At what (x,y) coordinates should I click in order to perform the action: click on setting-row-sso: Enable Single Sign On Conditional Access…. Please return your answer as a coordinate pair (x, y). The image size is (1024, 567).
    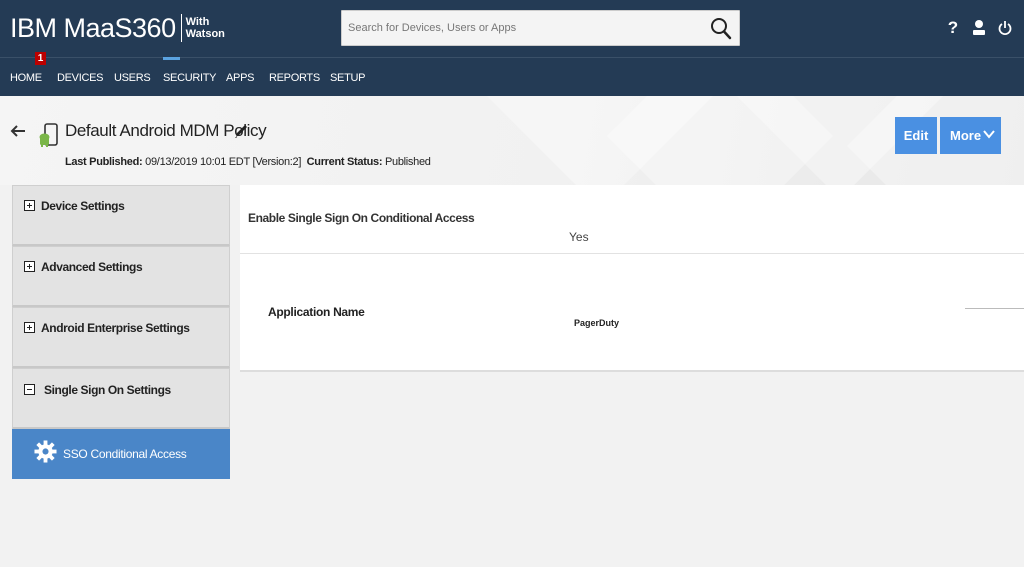
    Looking at the image, I should click on (632, 219).